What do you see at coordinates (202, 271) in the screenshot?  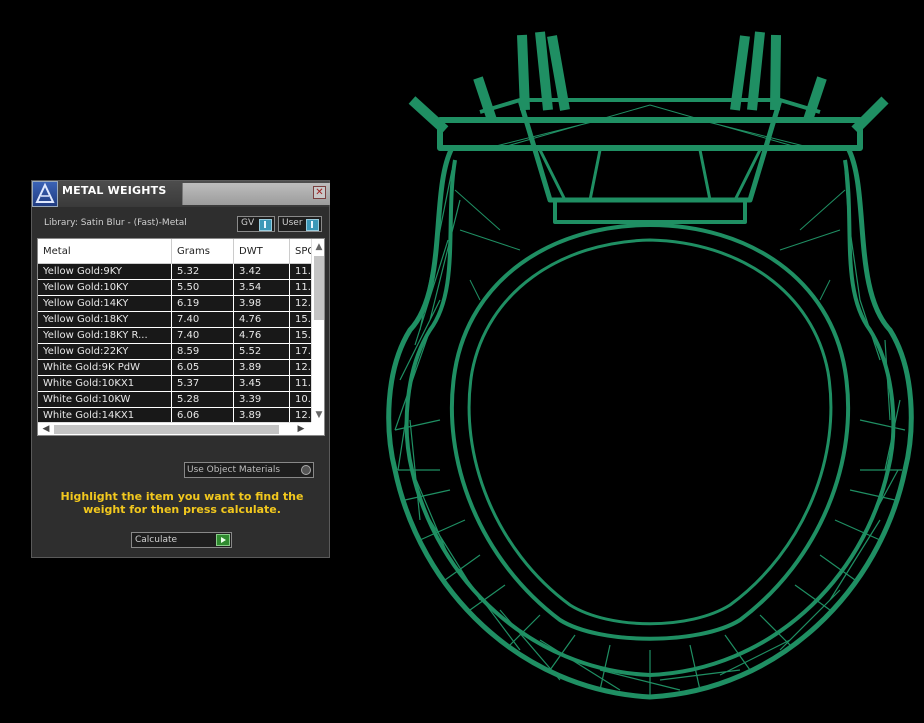 I see `cell-grams: 5.32` at bounding box center [202, 271].